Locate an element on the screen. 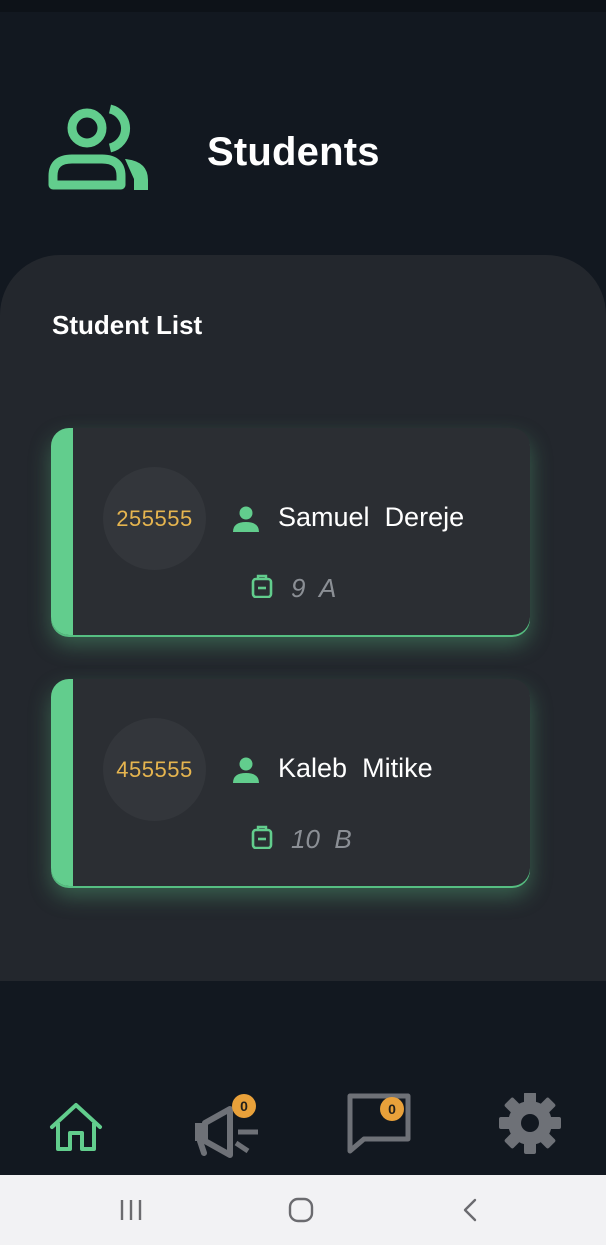  student-grade: 9 is located at coordinates (298, 588).